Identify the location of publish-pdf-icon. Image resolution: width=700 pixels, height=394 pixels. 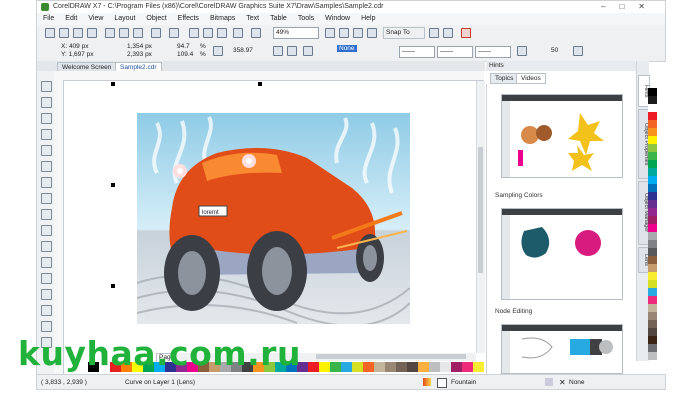
(238, 33).